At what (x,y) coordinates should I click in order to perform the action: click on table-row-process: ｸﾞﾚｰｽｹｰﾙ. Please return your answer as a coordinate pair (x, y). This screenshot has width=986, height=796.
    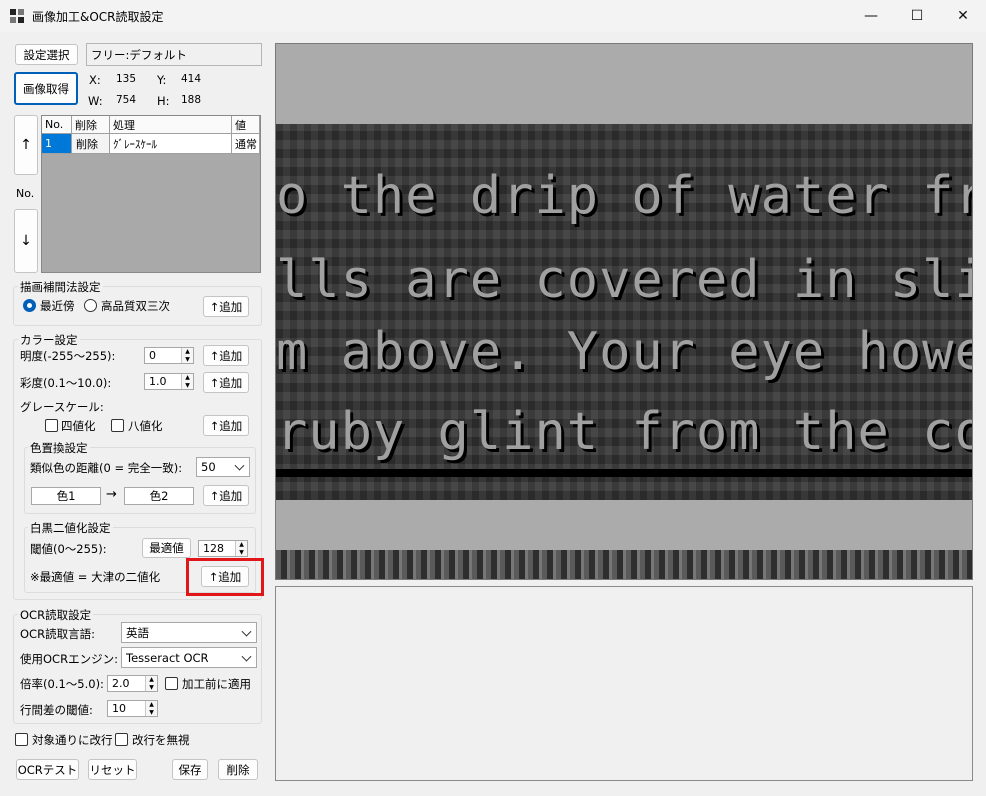
    Looking at the image, I should click on (171, 144).